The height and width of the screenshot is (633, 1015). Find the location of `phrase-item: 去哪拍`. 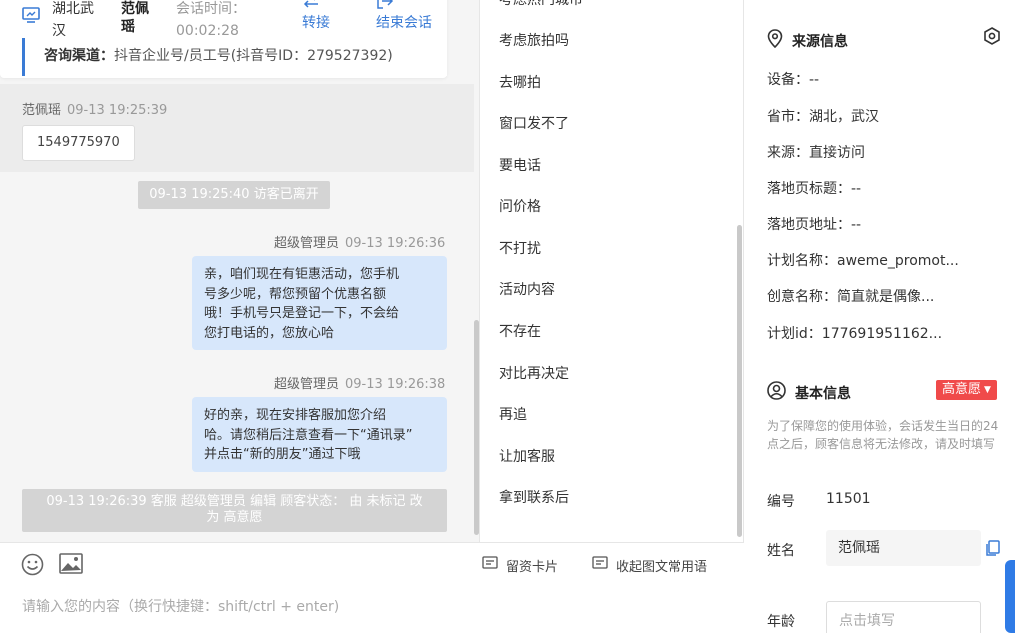

phrase-item: 去哪拍 is located at coordinates (520, 83).